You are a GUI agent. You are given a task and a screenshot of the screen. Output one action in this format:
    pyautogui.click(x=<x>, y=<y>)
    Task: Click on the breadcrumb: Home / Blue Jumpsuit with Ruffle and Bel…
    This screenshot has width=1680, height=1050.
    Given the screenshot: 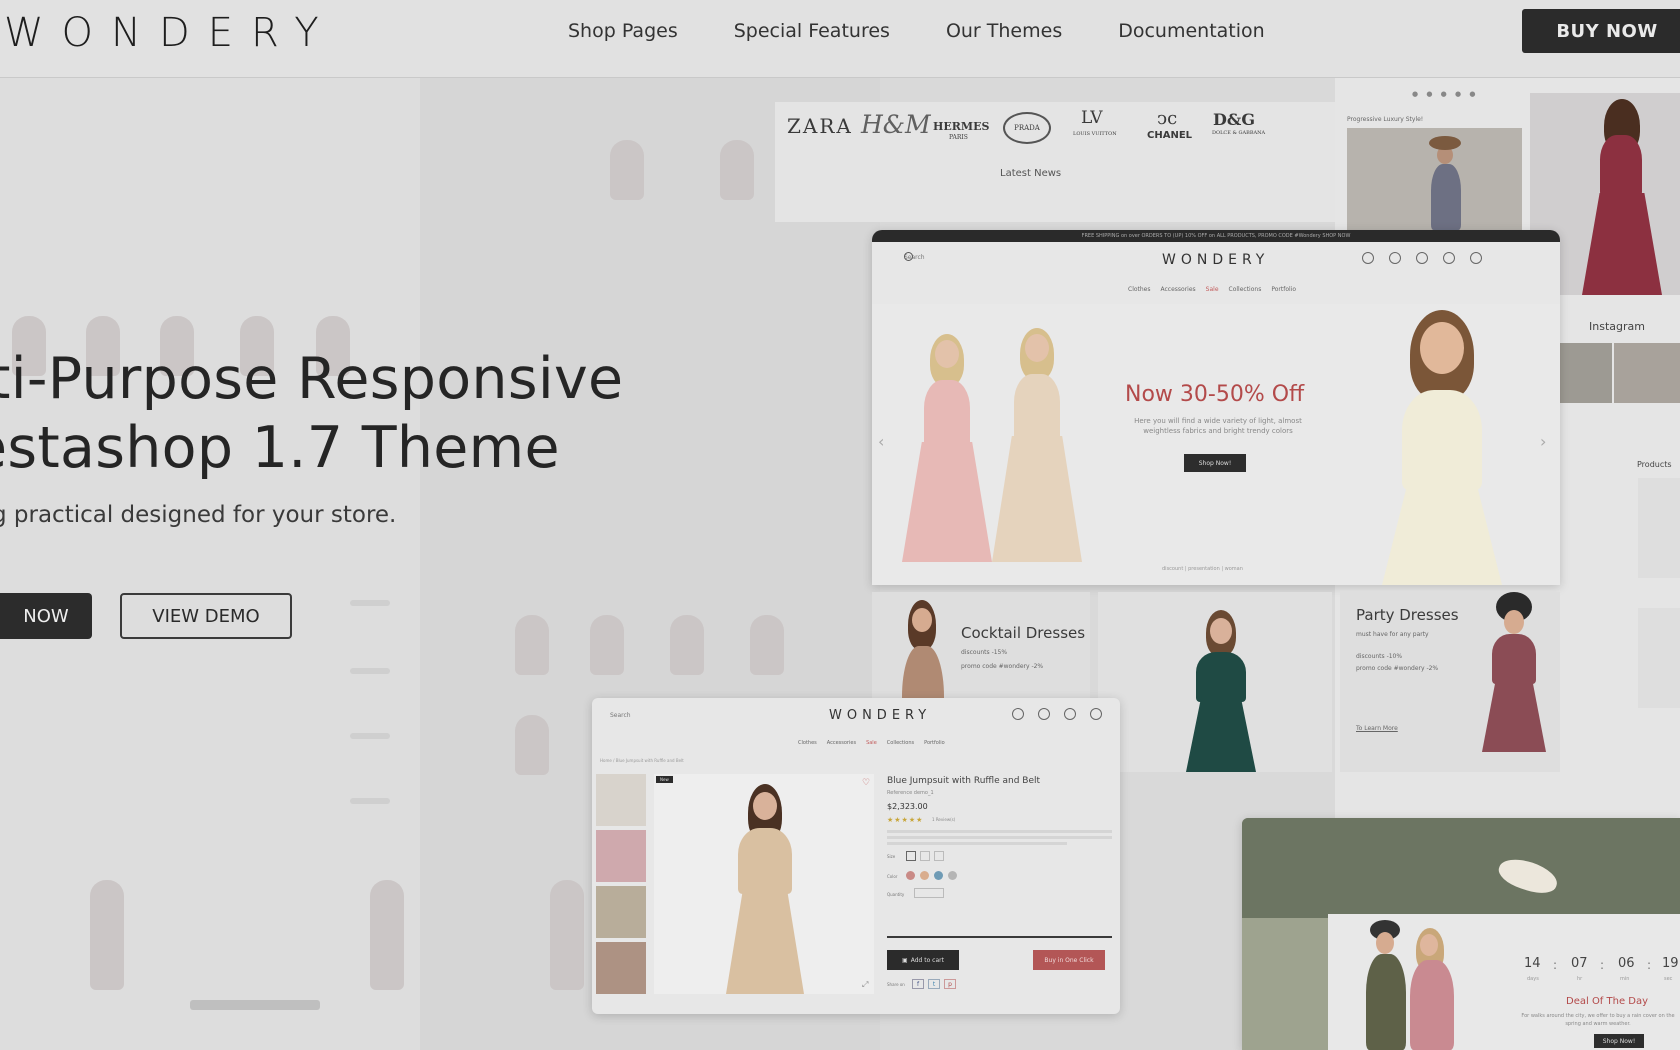 What is the action you would take?
    pyautogui.click(x=642, y=760)
    